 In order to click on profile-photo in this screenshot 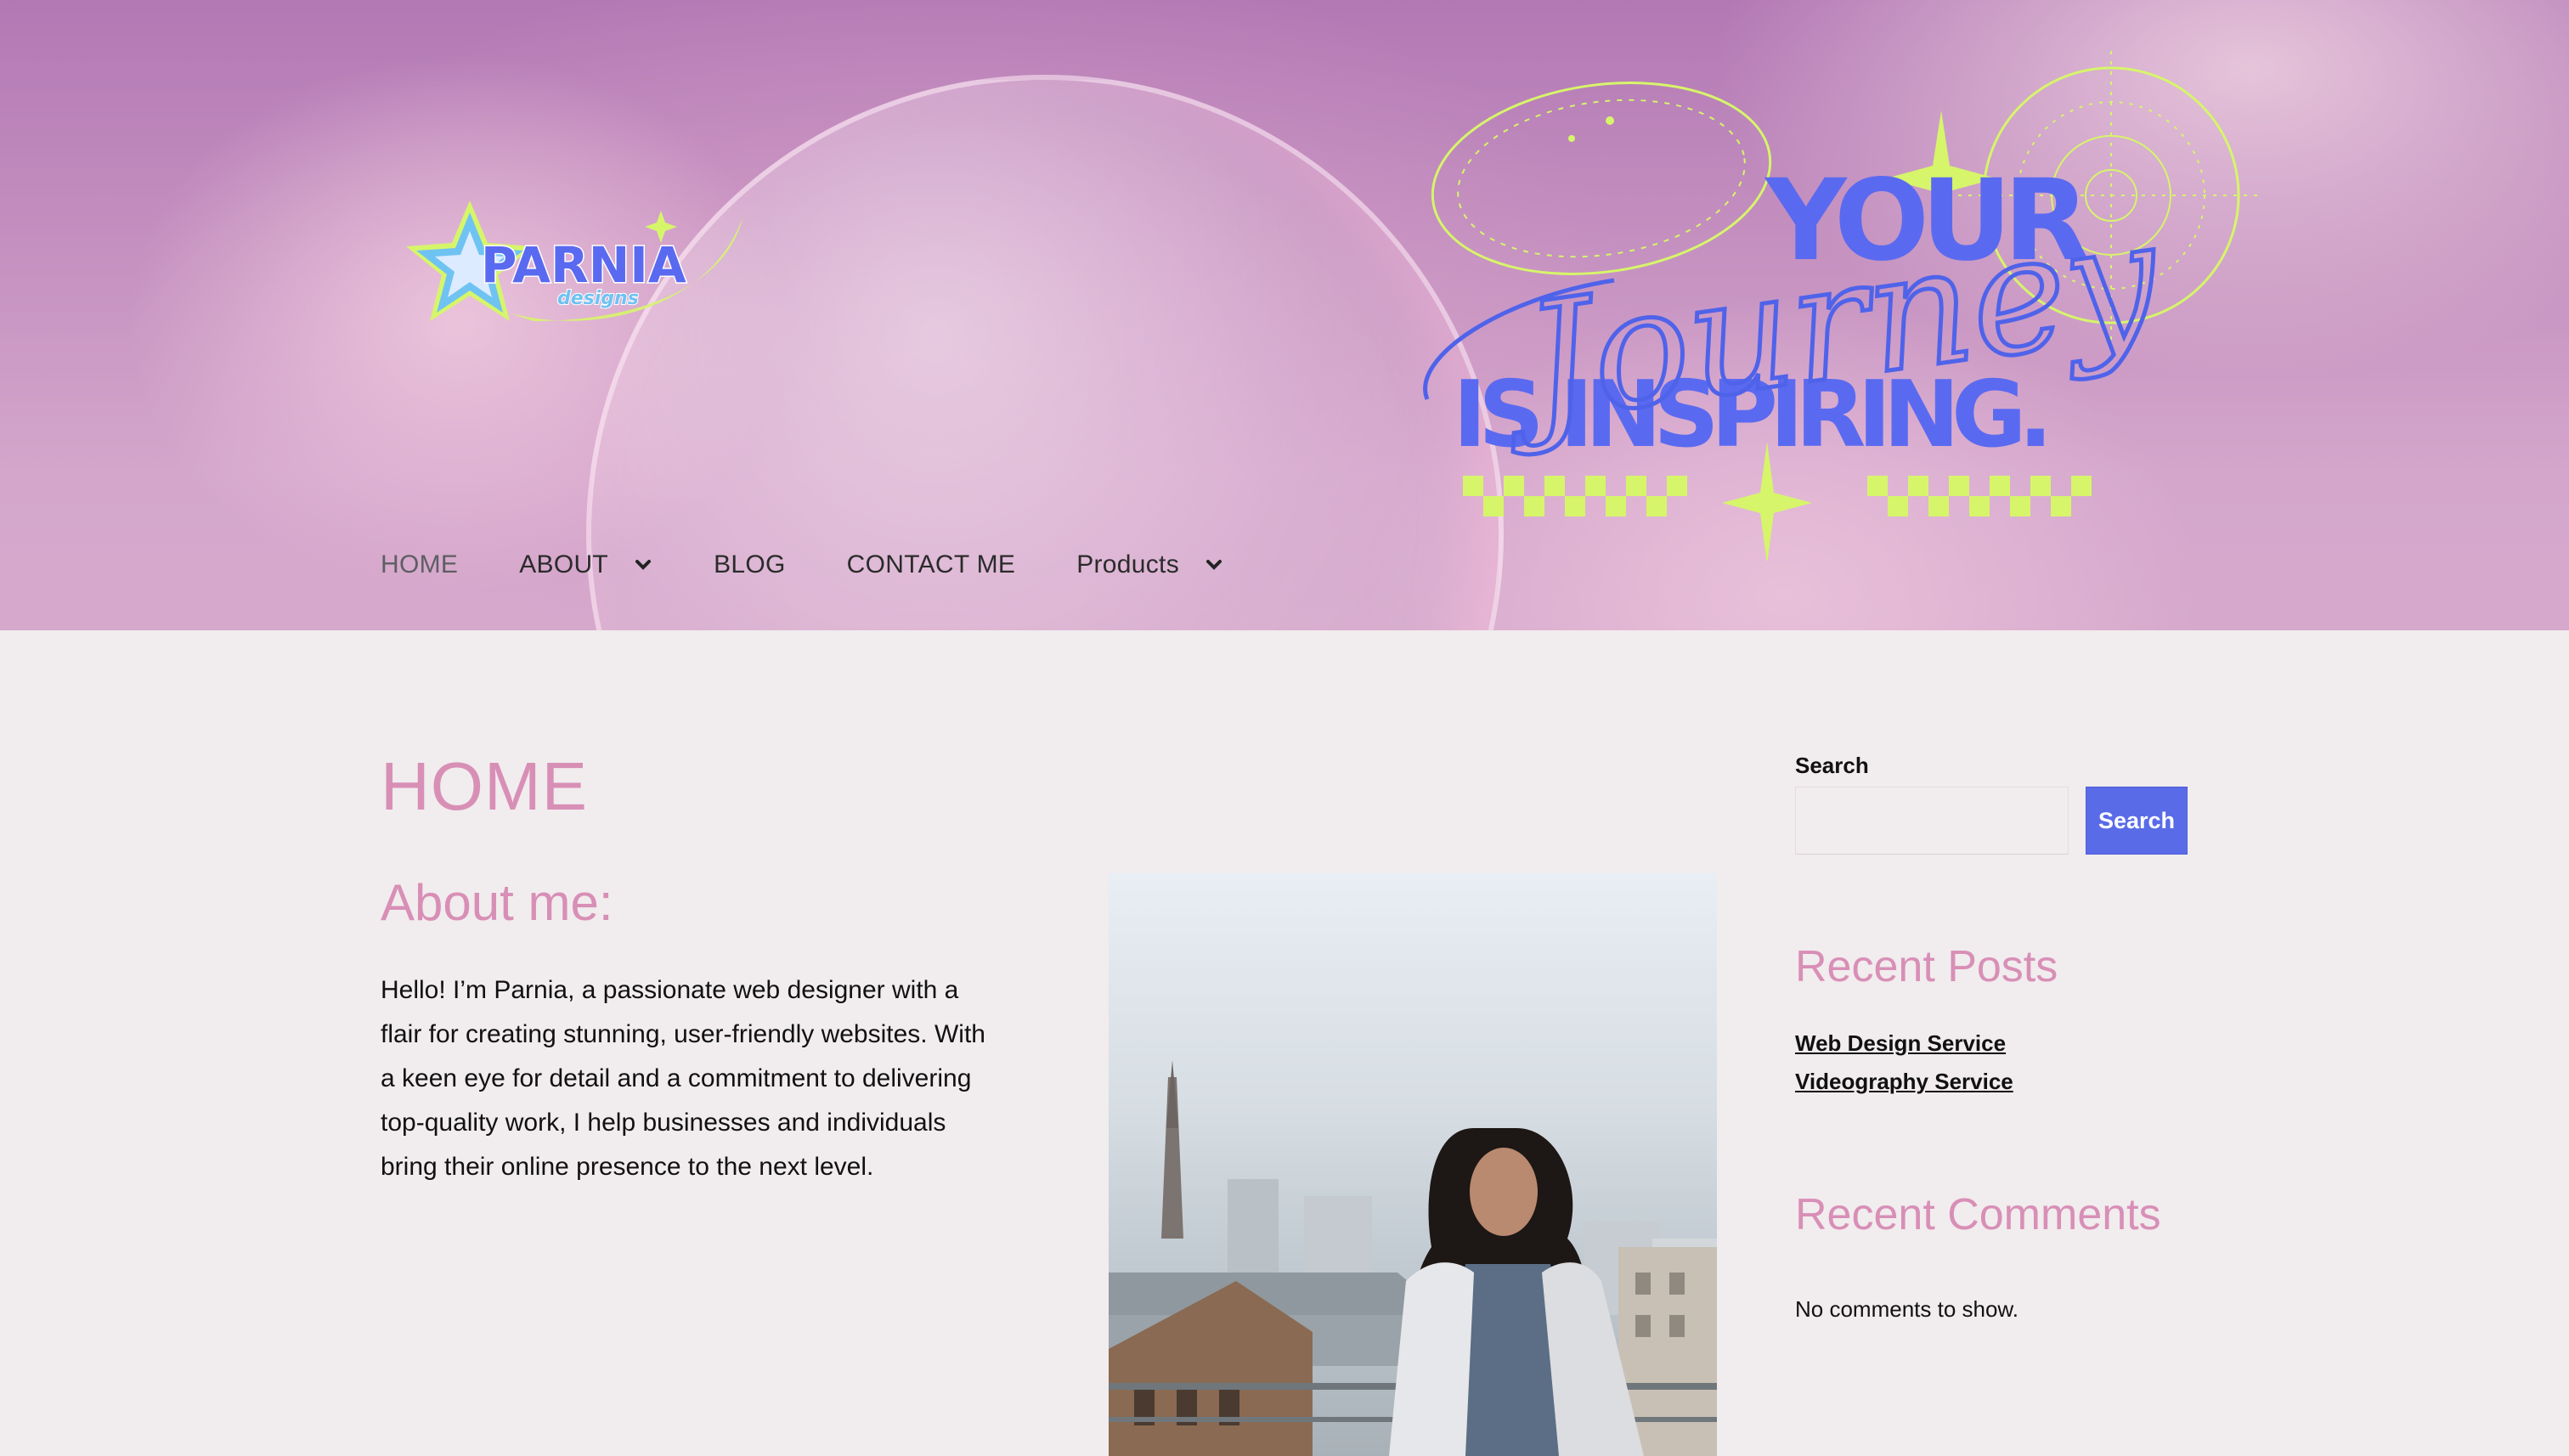, I will do `click(1413, 1164)`.